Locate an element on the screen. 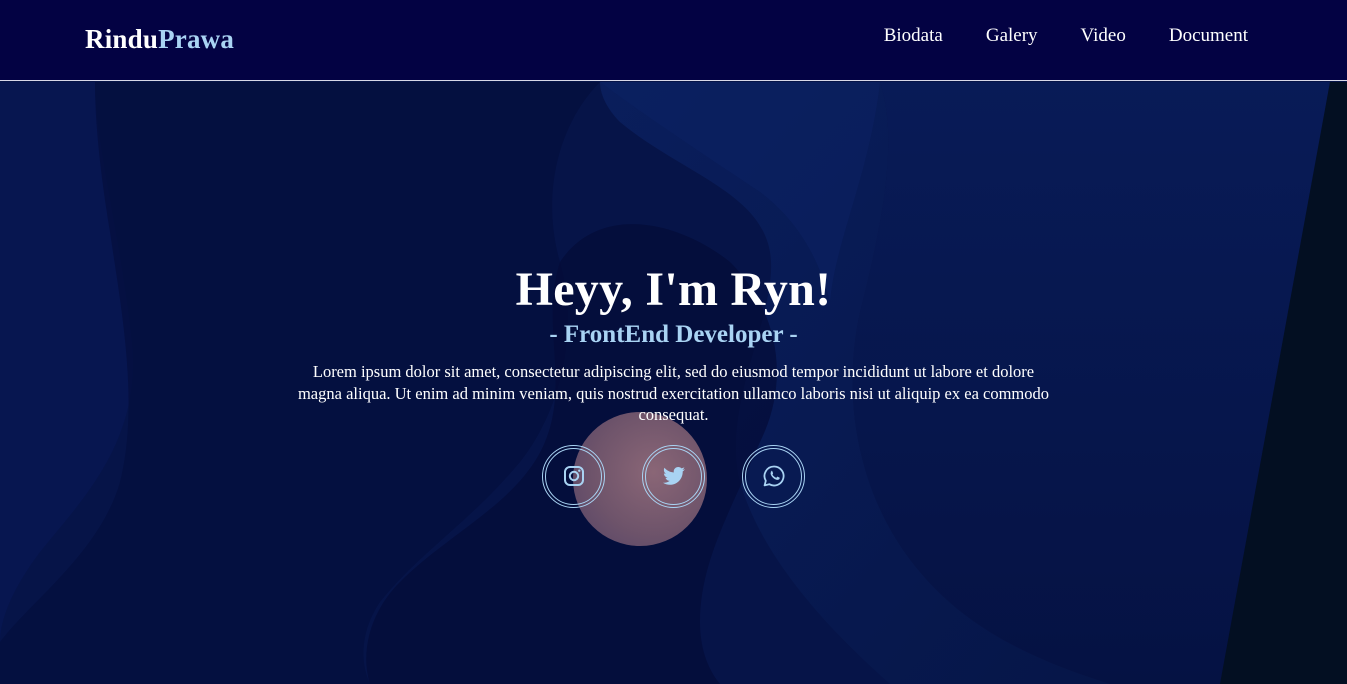  nav-link-galery: Galery is located at coordinates (1012, 35).